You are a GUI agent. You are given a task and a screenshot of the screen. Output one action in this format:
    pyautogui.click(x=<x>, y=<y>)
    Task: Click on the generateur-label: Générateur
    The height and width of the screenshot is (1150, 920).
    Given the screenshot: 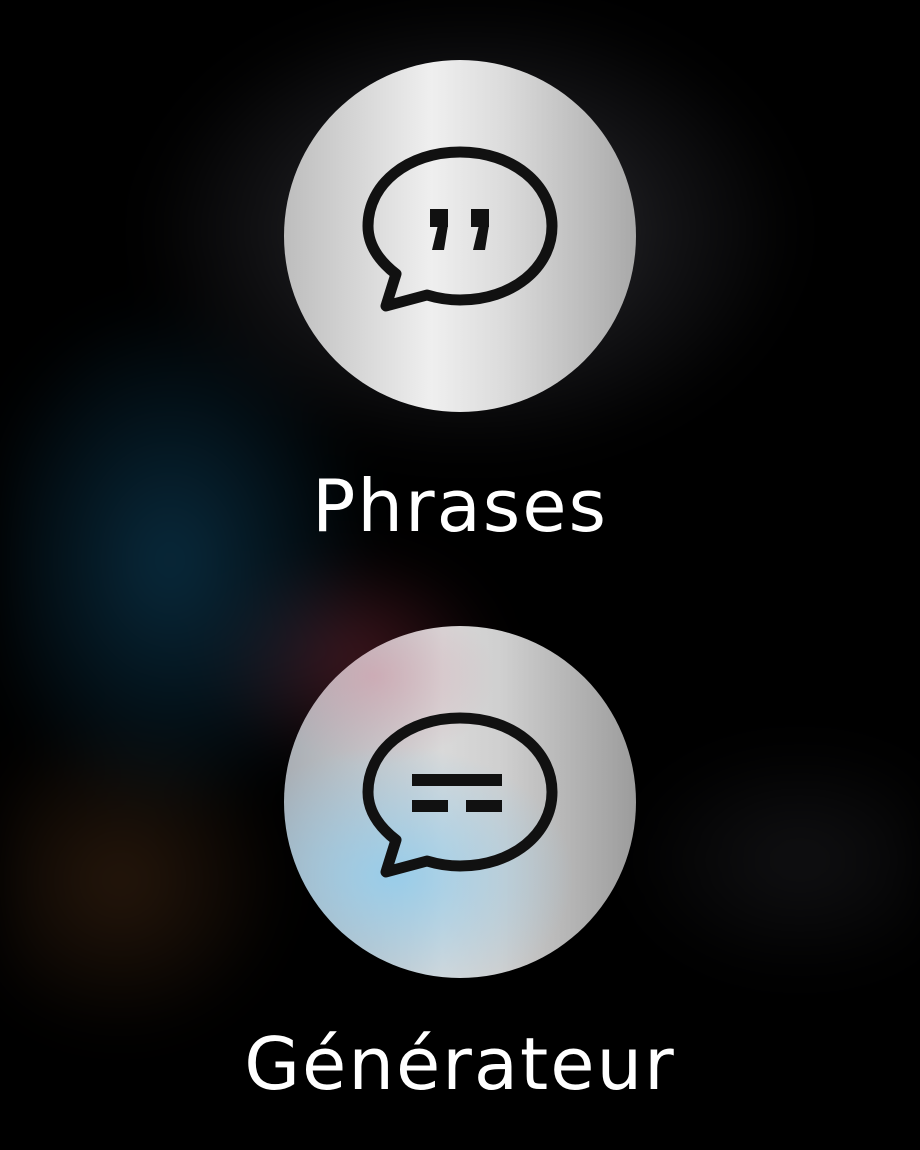 What is the action you would take?
    pyautogui.click(x=460, y=1064)
    